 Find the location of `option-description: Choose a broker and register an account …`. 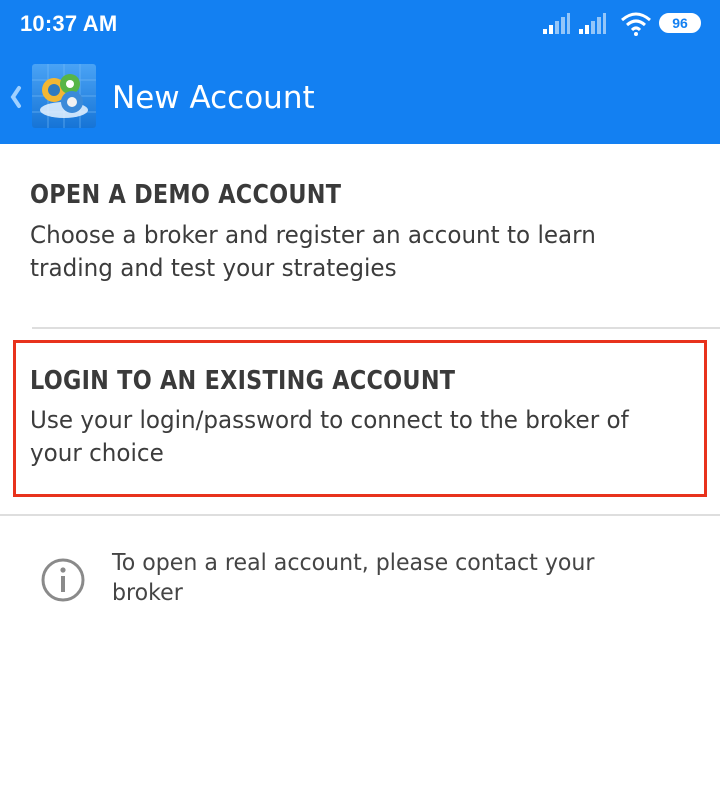

option-description: Choose a broker and register an account … is located at coordinates (313, 251).